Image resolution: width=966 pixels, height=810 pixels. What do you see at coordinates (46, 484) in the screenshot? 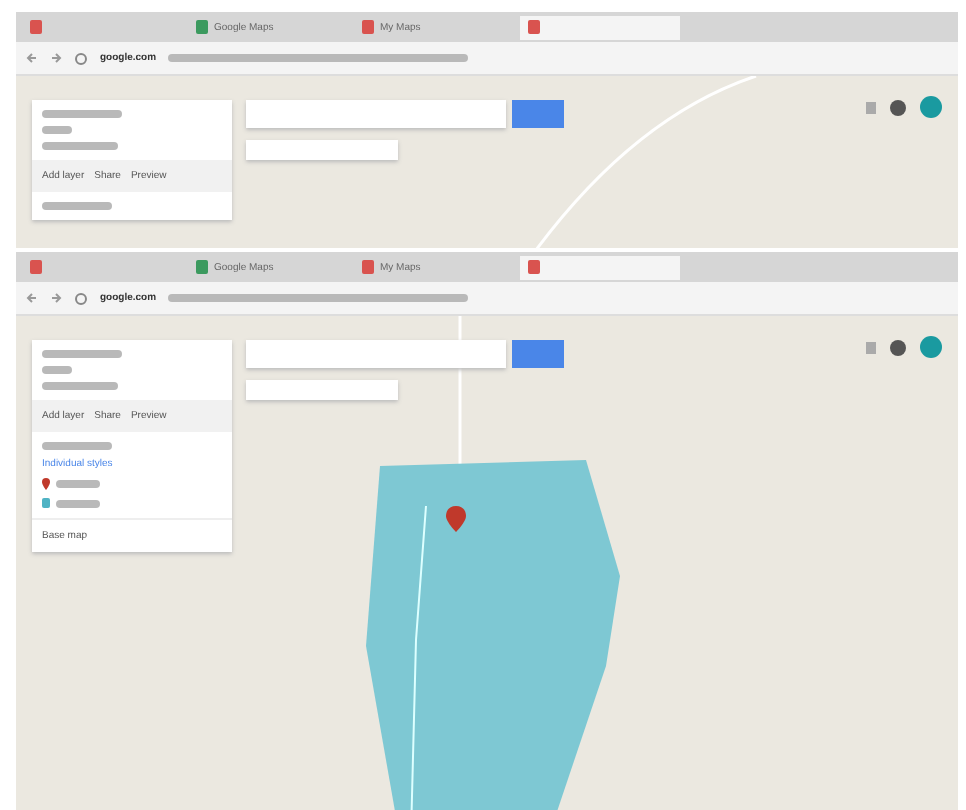
I see `pin-icon` at bounding box center [46, 484].